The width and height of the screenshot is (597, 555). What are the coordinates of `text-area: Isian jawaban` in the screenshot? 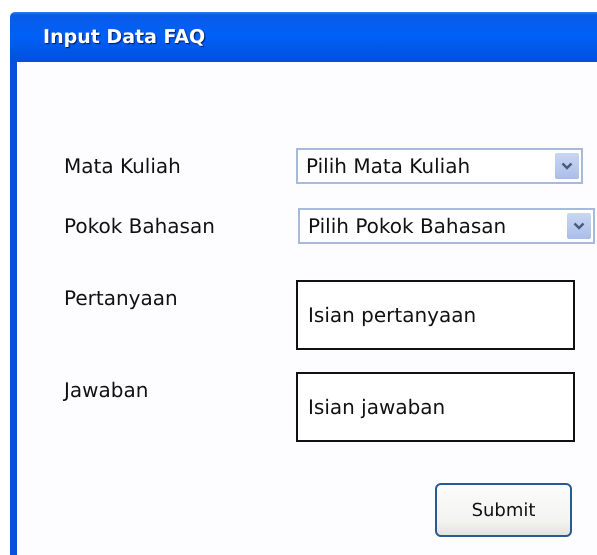 It's located at (435, 407).